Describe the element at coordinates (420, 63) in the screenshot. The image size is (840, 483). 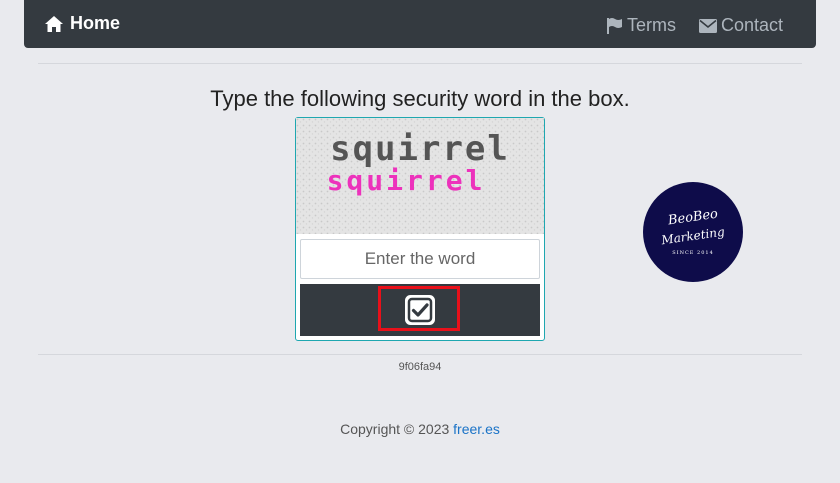
I see `top-divider` at that location.